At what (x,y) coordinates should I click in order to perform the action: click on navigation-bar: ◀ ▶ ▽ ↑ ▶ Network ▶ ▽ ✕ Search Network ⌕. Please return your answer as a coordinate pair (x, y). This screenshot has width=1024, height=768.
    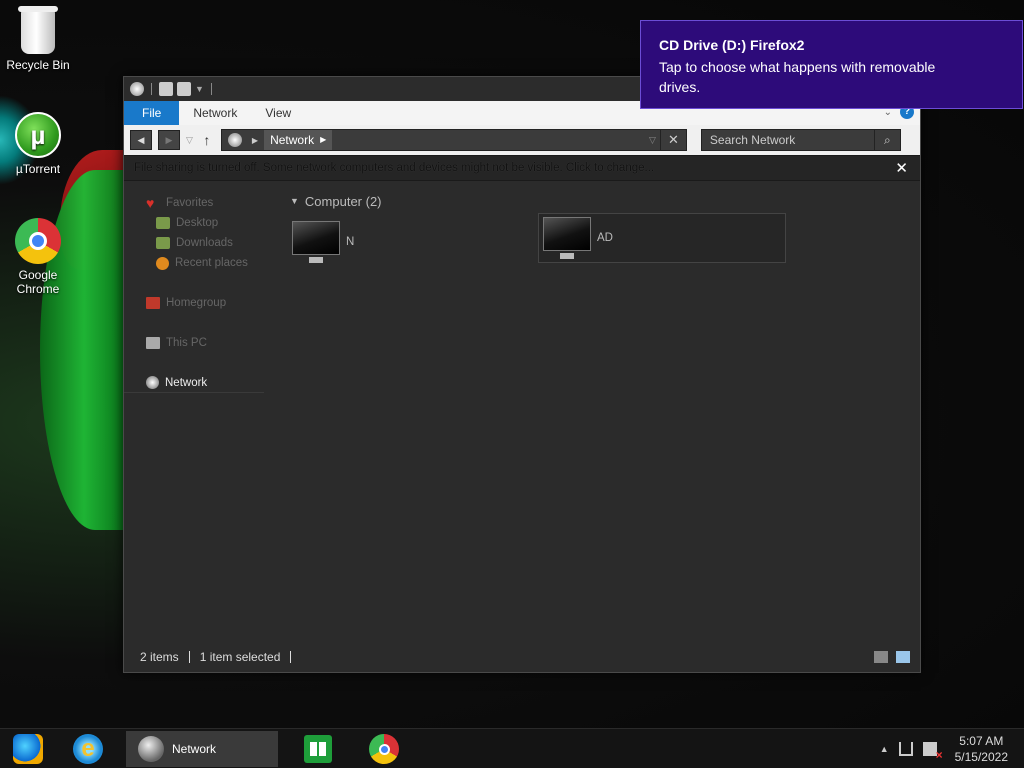
    Looking at the image, I should click on (522, 140).